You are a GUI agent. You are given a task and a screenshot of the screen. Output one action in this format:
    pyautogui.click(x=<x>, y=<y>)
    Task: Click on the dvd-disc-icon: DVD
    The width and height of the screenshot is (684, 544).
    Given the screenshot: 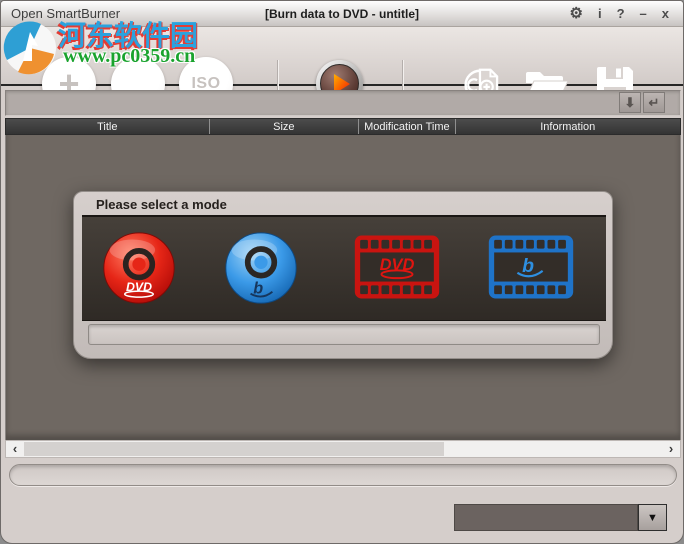 What is the action you would take?
    pyautogui.click(x=139, y=268)
    